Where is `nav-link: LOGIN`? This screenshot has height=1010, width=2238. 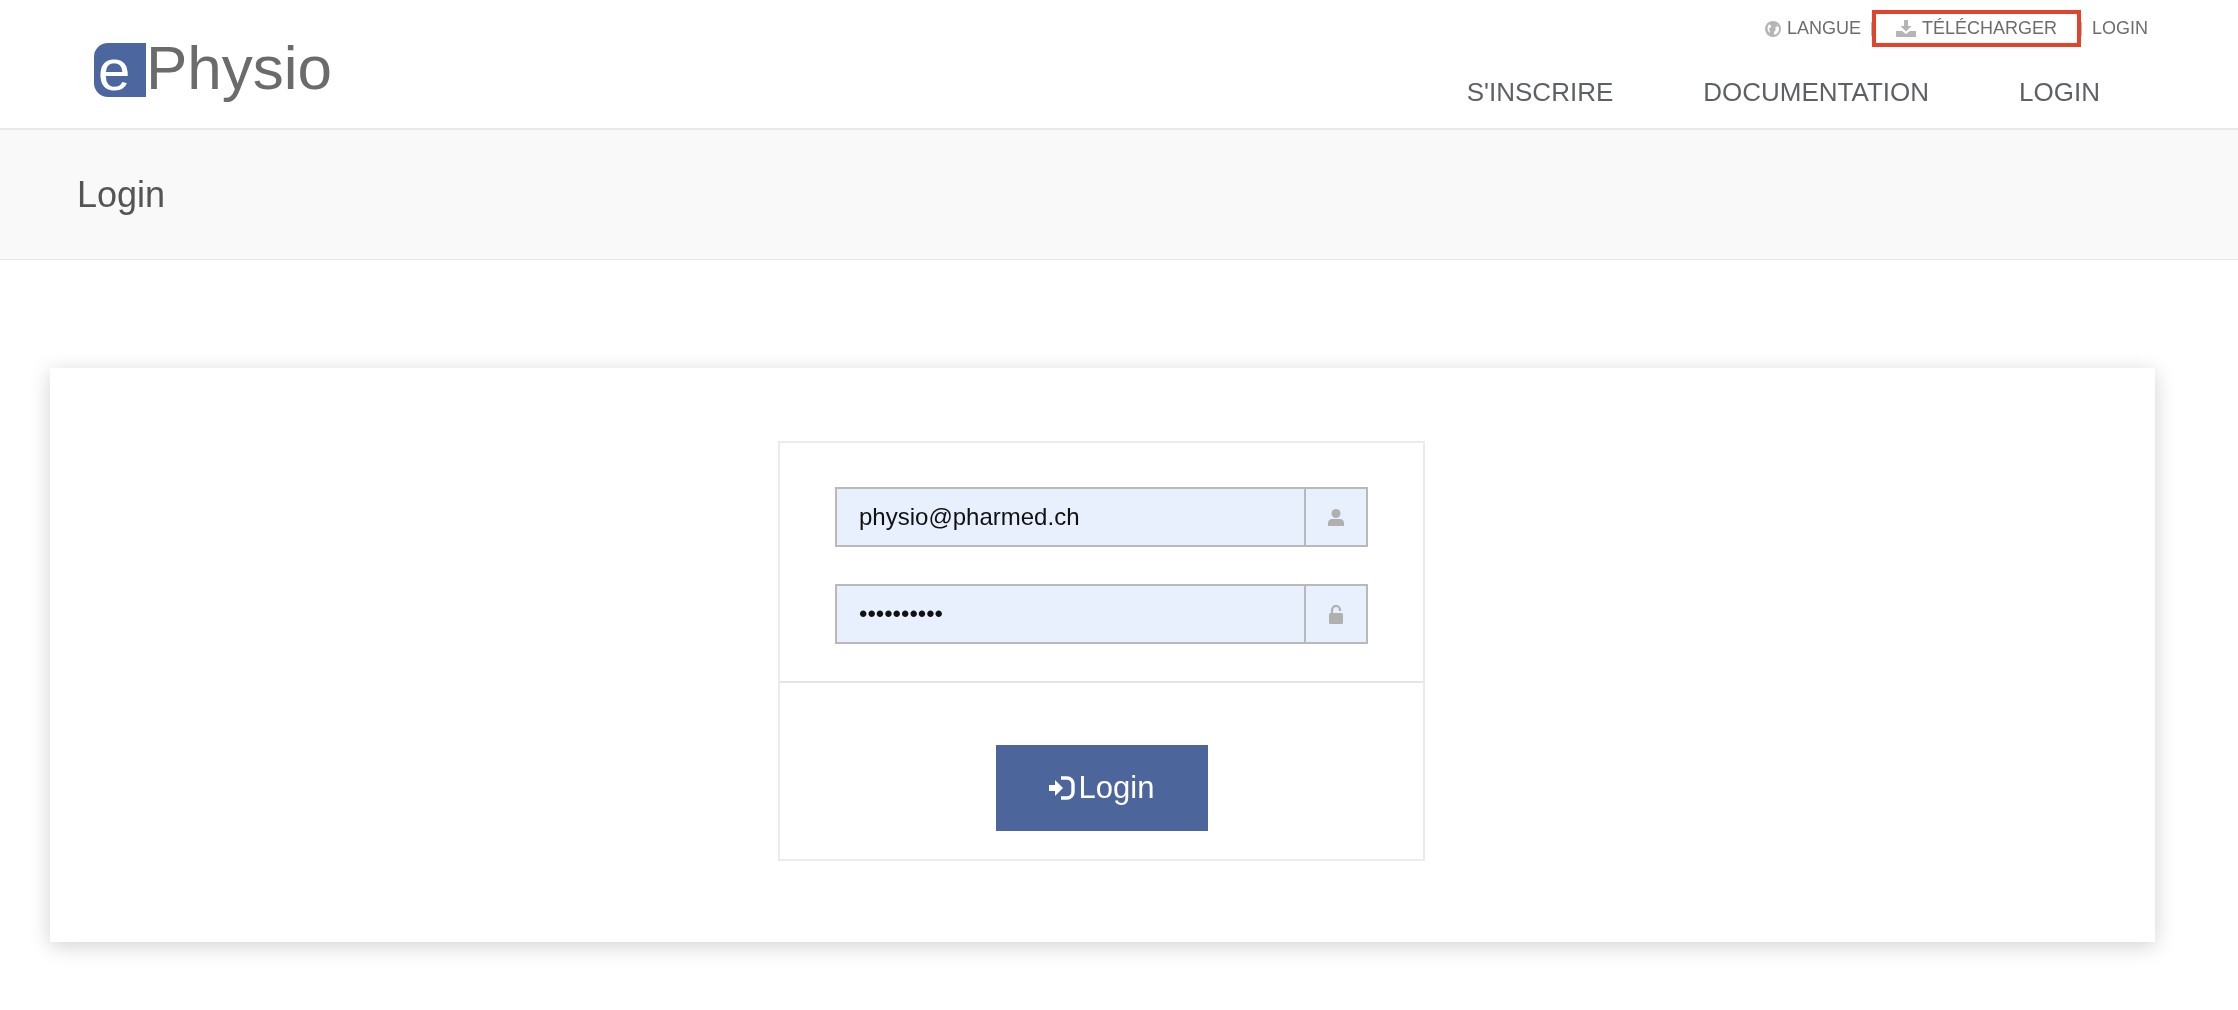
nav-link: LOGIN is located at coordinates (2059, 92).